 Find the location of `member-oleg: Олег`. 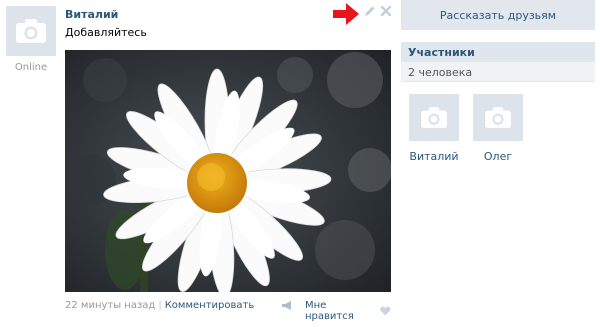

member-oleg: Олег is located at coordinates (498, 128).